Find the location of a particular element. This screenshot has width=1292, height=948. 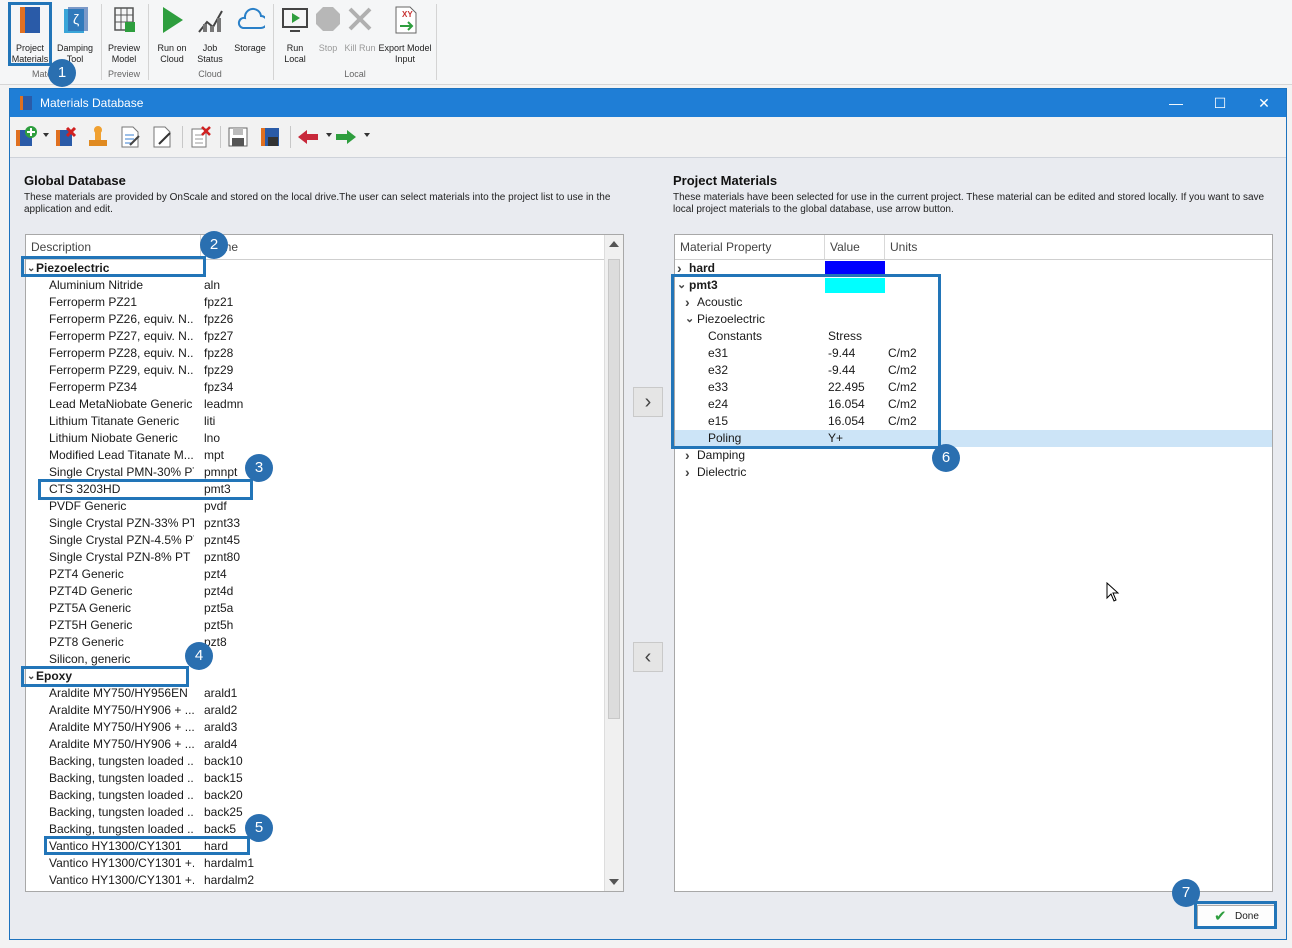

ribbon-button: XY Export Model Input is located at coordinates (405, 33).